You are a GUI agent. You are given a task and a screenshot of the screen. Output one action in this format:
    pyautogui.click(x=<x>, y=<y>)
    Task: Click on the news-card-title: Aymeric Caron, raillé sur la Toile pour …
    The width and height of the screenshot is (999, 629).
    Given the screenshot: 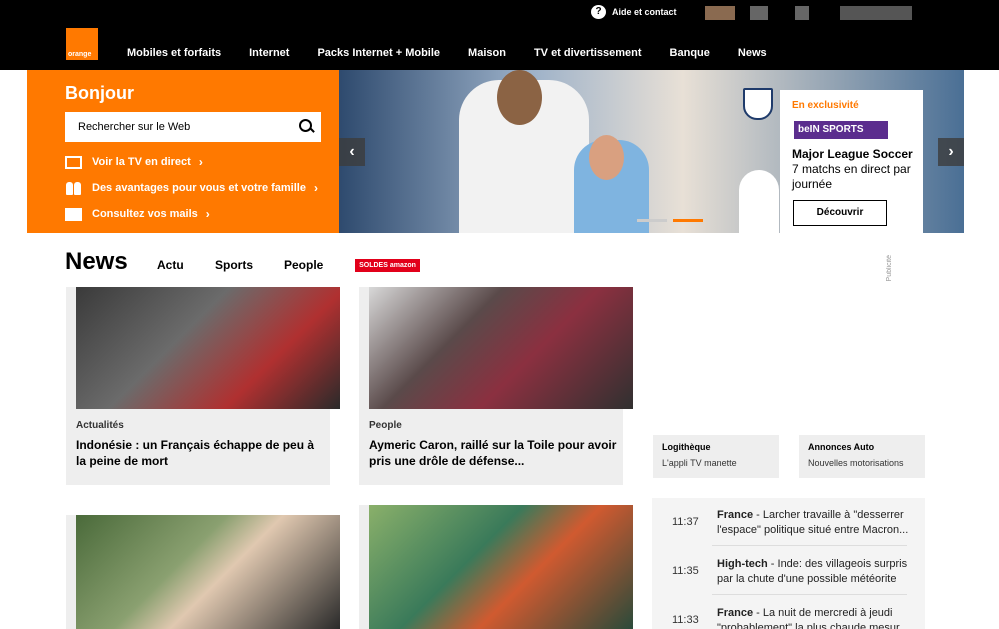 What is the action you would take?
    pyautogui.click(x=493, y=453)
    